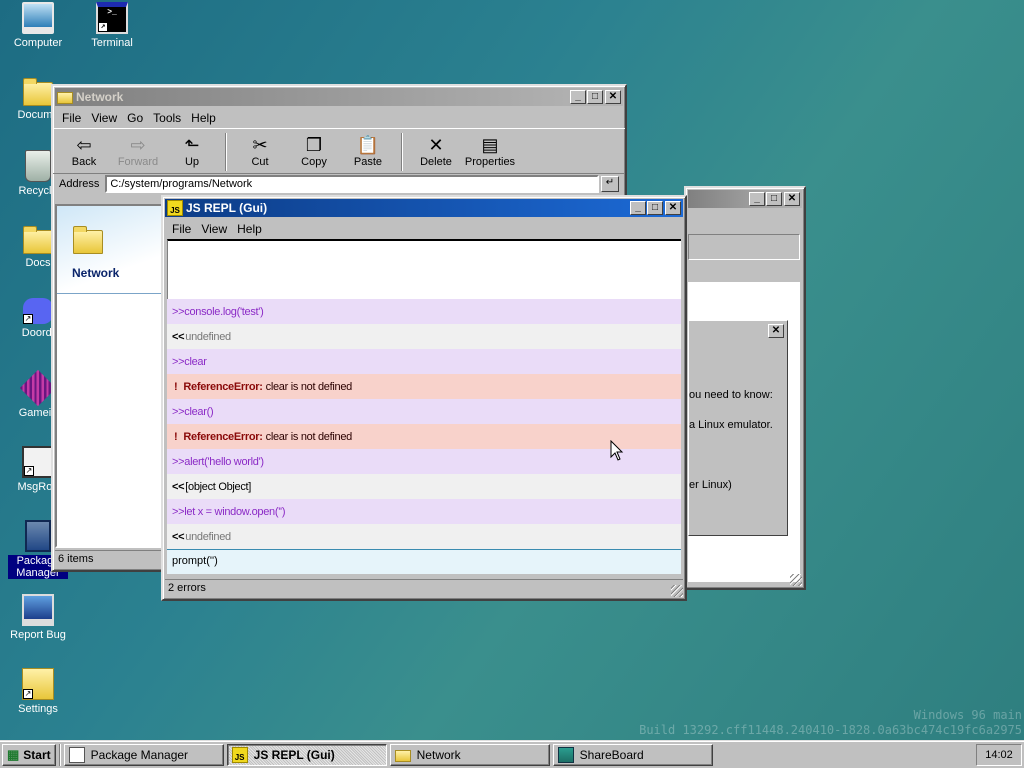 This screenshot has width=1024, height=768. I want to click on error-icon: !, so click(176, 436).